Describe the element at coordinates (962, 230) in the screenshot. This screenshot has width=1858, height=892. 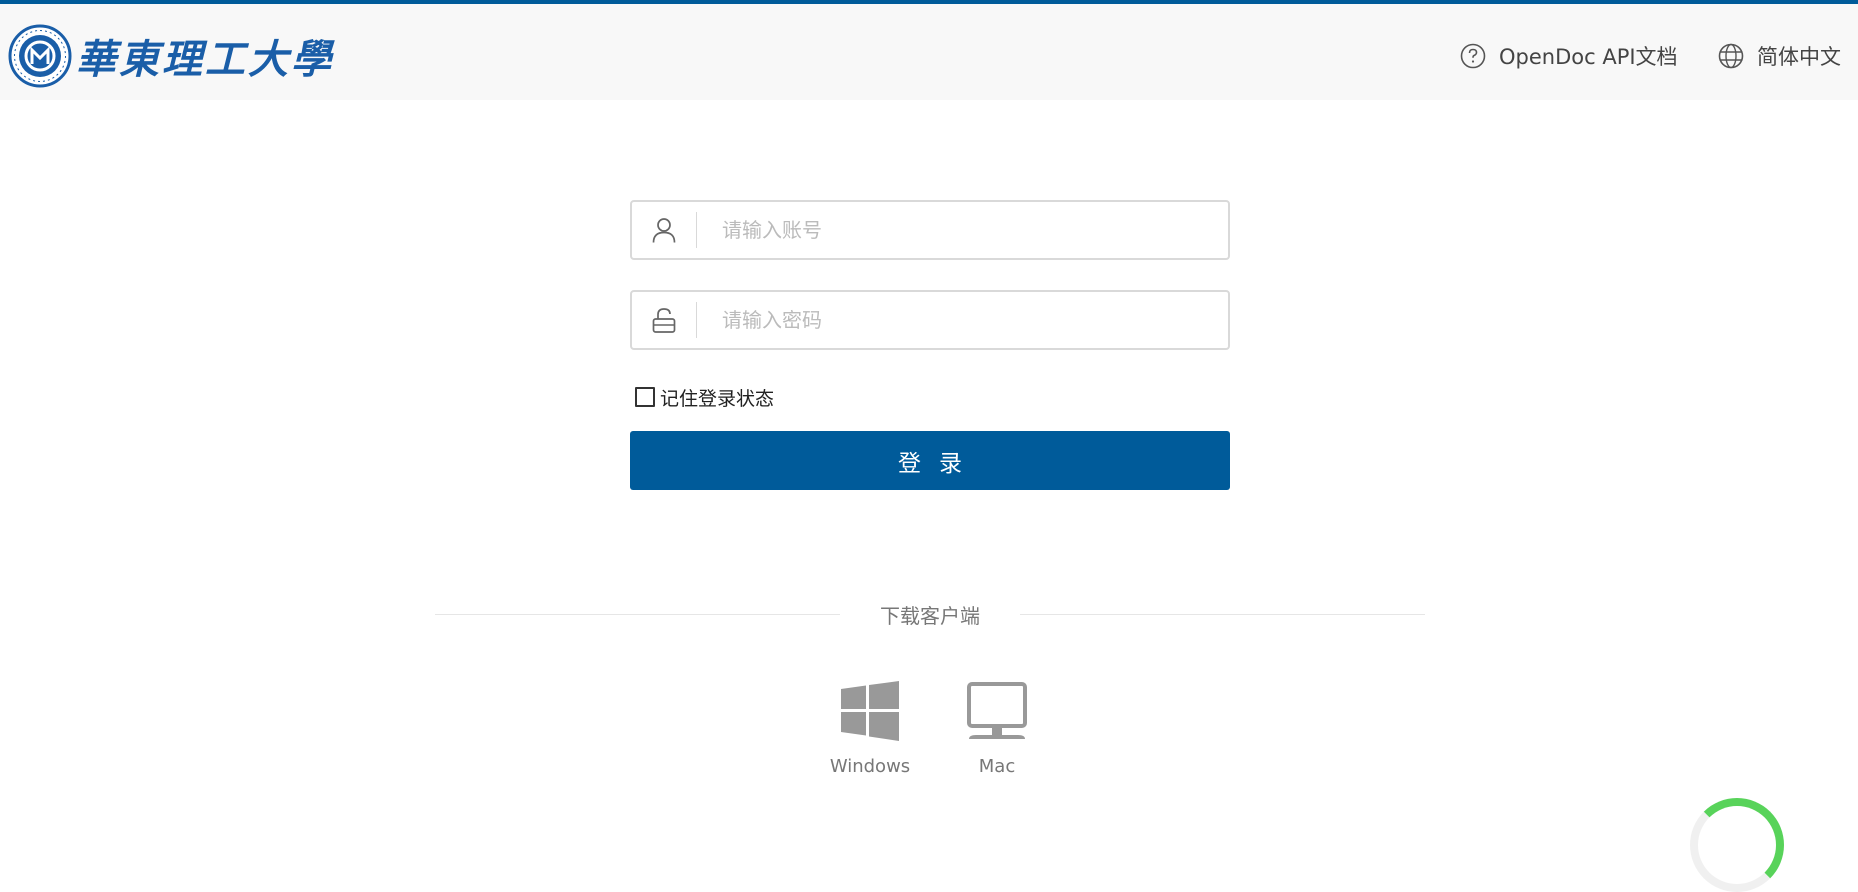
I see `account-input` at that location.